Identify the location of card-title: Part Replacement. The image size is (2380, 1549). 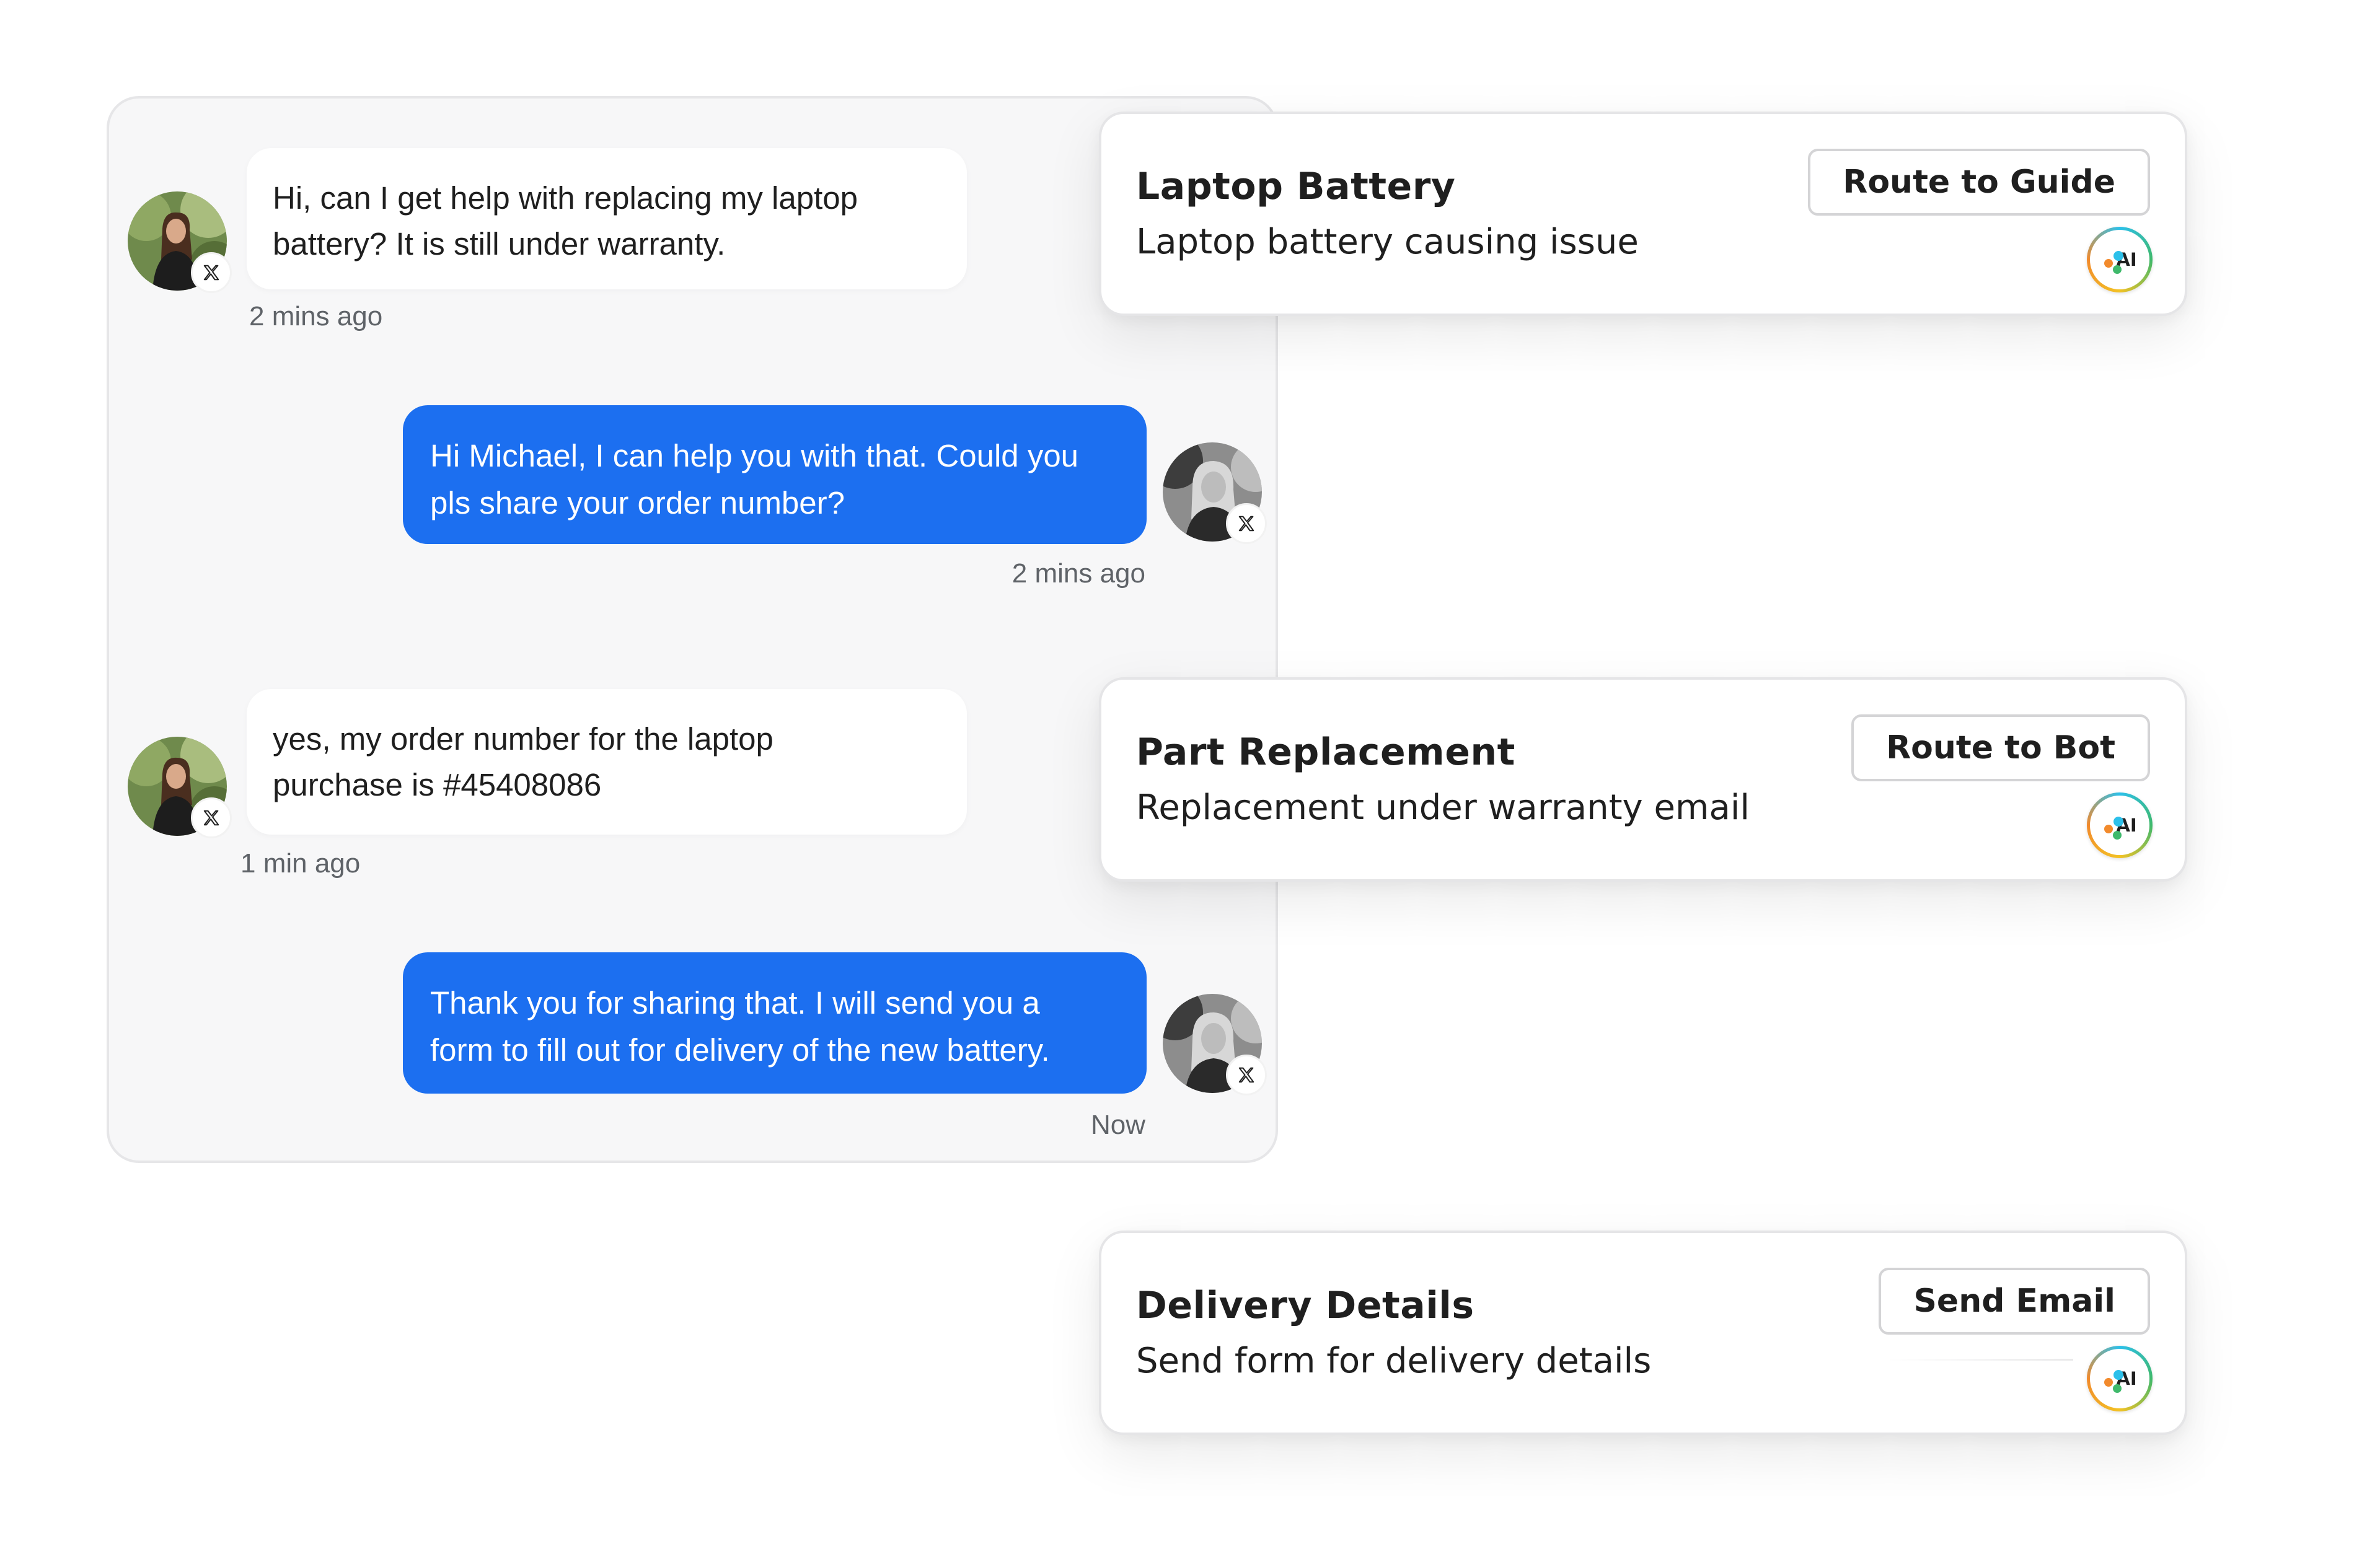
(1325, 753).